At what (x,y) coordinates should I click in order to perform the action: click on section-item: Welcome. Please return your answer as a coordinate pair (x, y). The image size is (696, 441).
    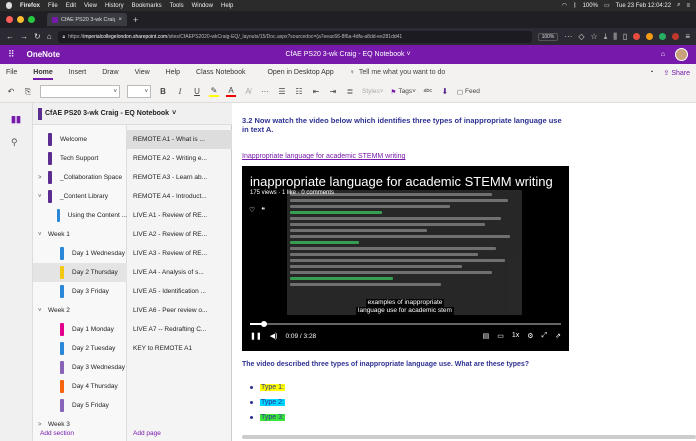
    Looking at the image, I should click on (80, 139).